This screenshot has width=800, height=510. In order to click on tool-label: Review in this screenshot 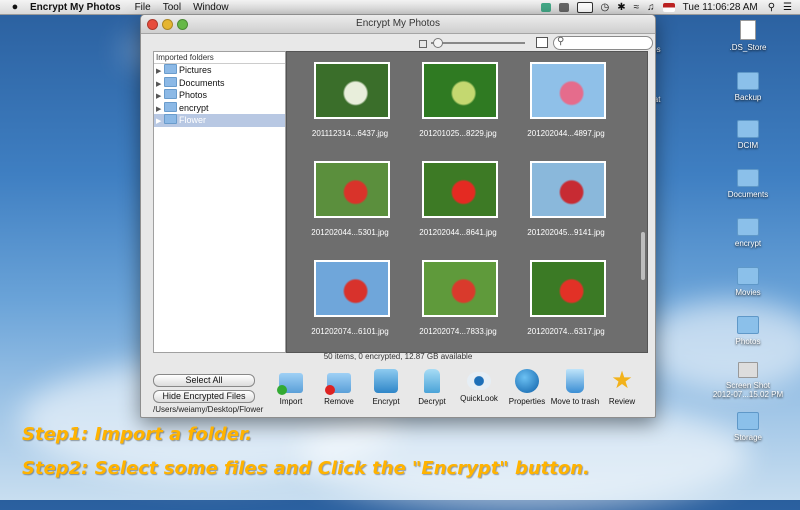, I will do `click(622, 401)`.